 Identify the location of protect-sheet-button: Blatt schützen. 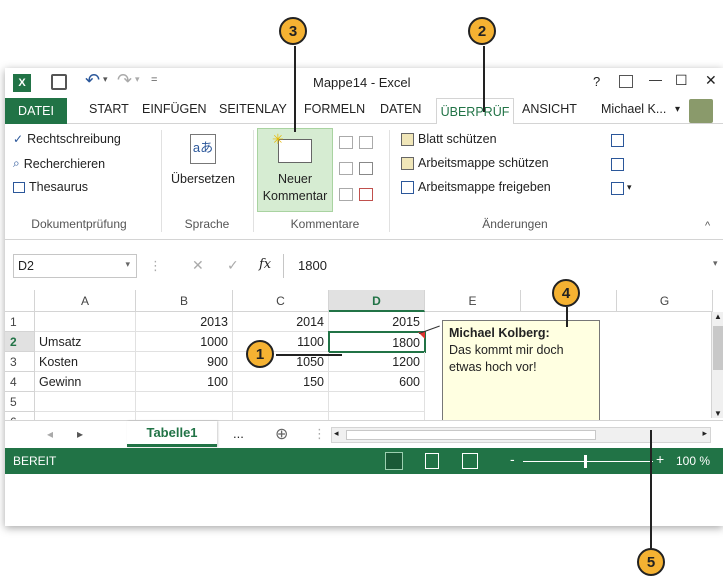
(449, 139).